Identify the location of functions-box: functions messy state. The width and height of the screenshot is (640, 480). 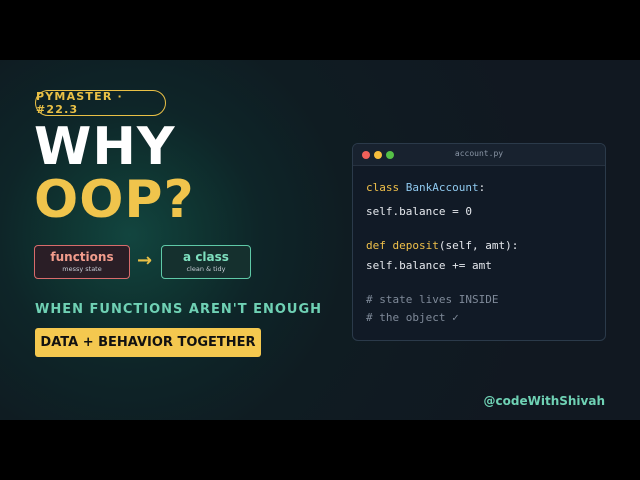
(82, 262).